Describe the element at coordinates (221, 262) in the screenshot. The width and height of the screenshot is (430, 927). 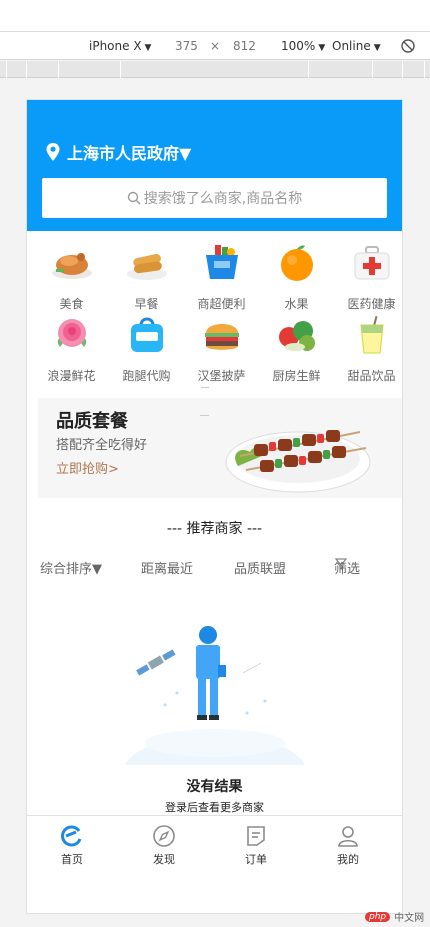
I see `shopping-basket-icon` at that location.